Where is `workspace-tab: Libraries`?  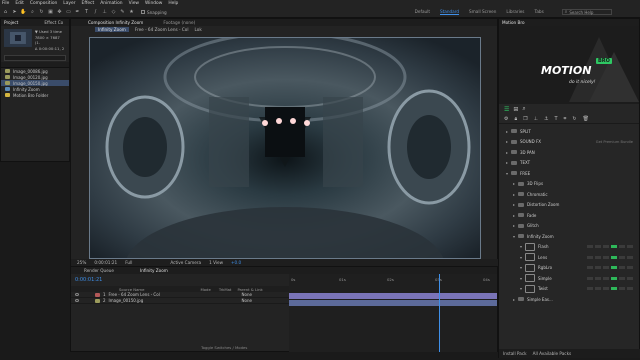
workspace-tab: Libraries is located at coordinates (515, 12).